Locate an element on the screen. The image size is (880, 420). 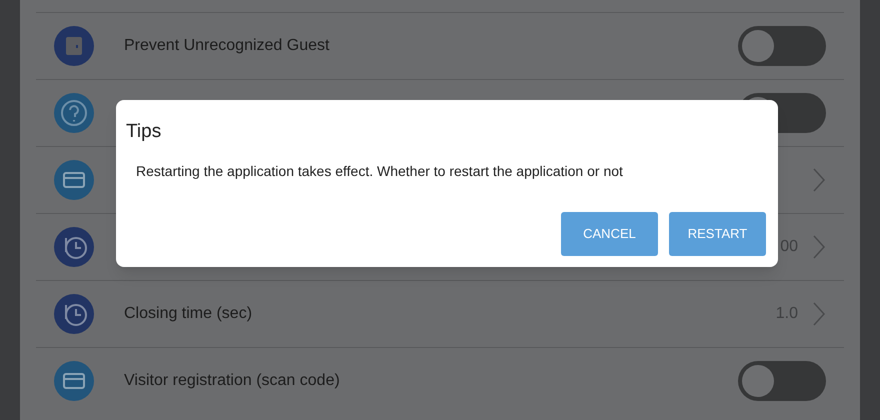
dialog-button: CANCEL is located at coordinates (609, 234).